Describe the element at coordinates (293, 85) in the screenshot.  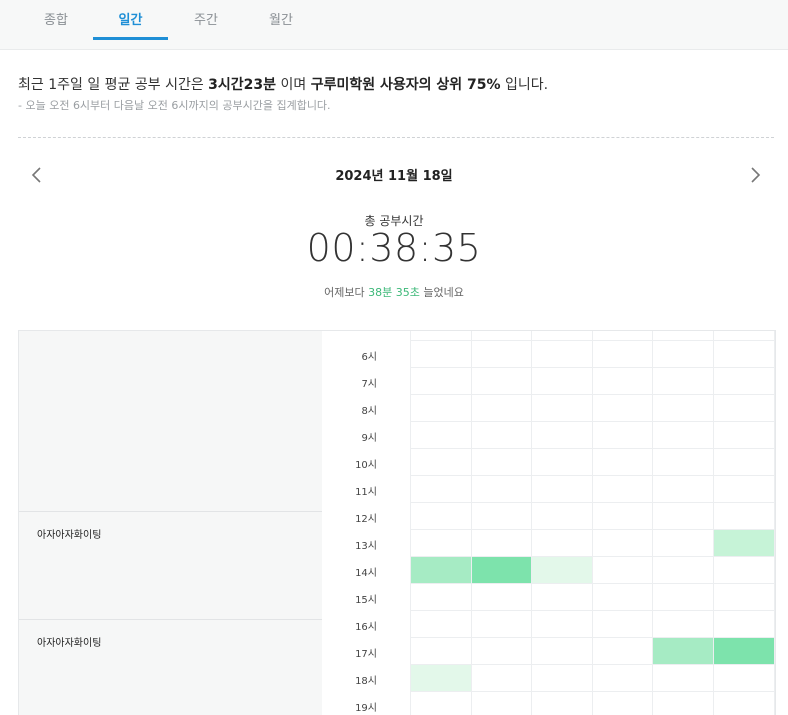
I see `summary-middle: 이며` at that location.